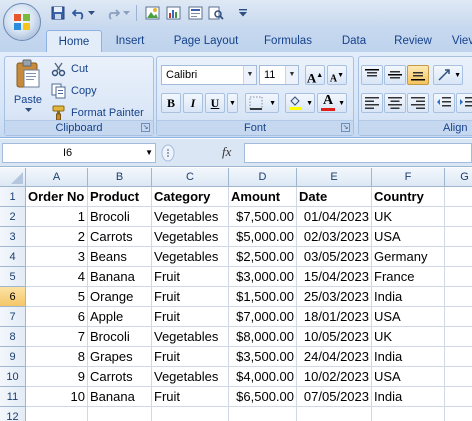 The width and height of the screenshot is (472, 421). Describe the element at coordinates (334, 177) in the screenshot. I see `column-header-col-e: E` at that location.